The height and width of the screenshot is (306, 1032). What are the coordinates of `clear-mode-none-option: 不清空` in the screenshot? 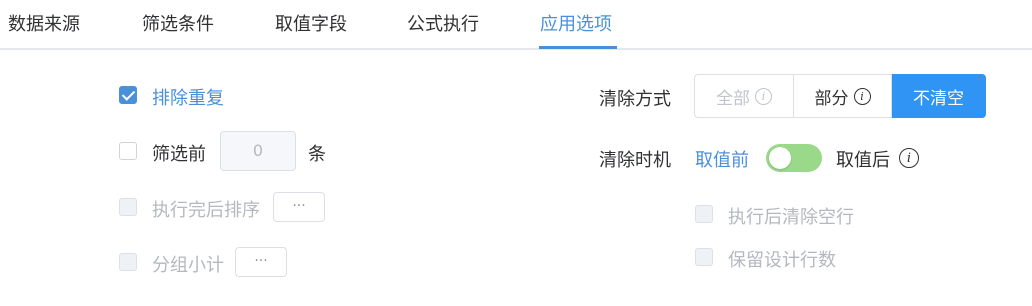 It's located at (939, 96).